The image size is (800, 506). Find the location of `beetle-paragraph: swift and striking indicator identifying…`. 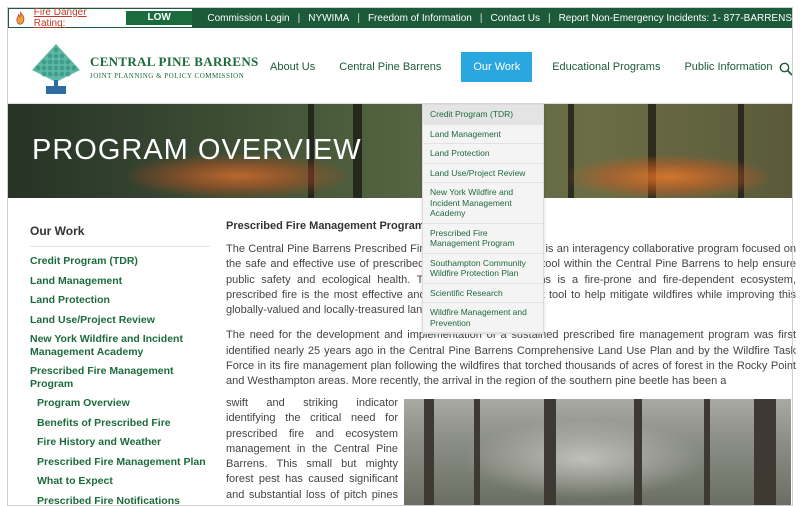

beetle-paragraph: swift and striking indicator identifying… is located at coordinates (312, 451).